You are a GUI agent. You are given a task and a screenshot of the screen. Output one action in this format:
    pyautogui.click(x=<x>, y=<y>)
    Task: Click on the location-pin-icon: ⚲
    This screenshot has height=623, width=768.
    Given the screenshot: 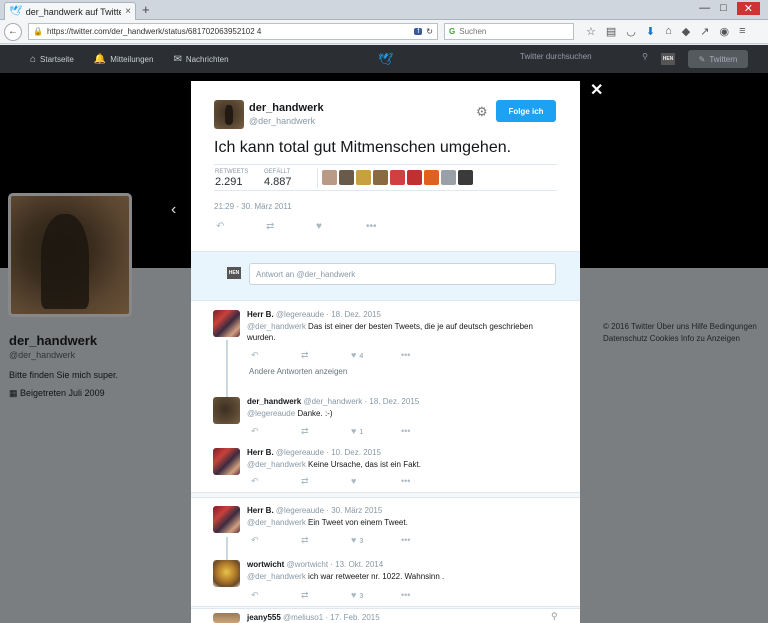 What is the action you would take?
    pyautogui.click(x=554, y=616)
    